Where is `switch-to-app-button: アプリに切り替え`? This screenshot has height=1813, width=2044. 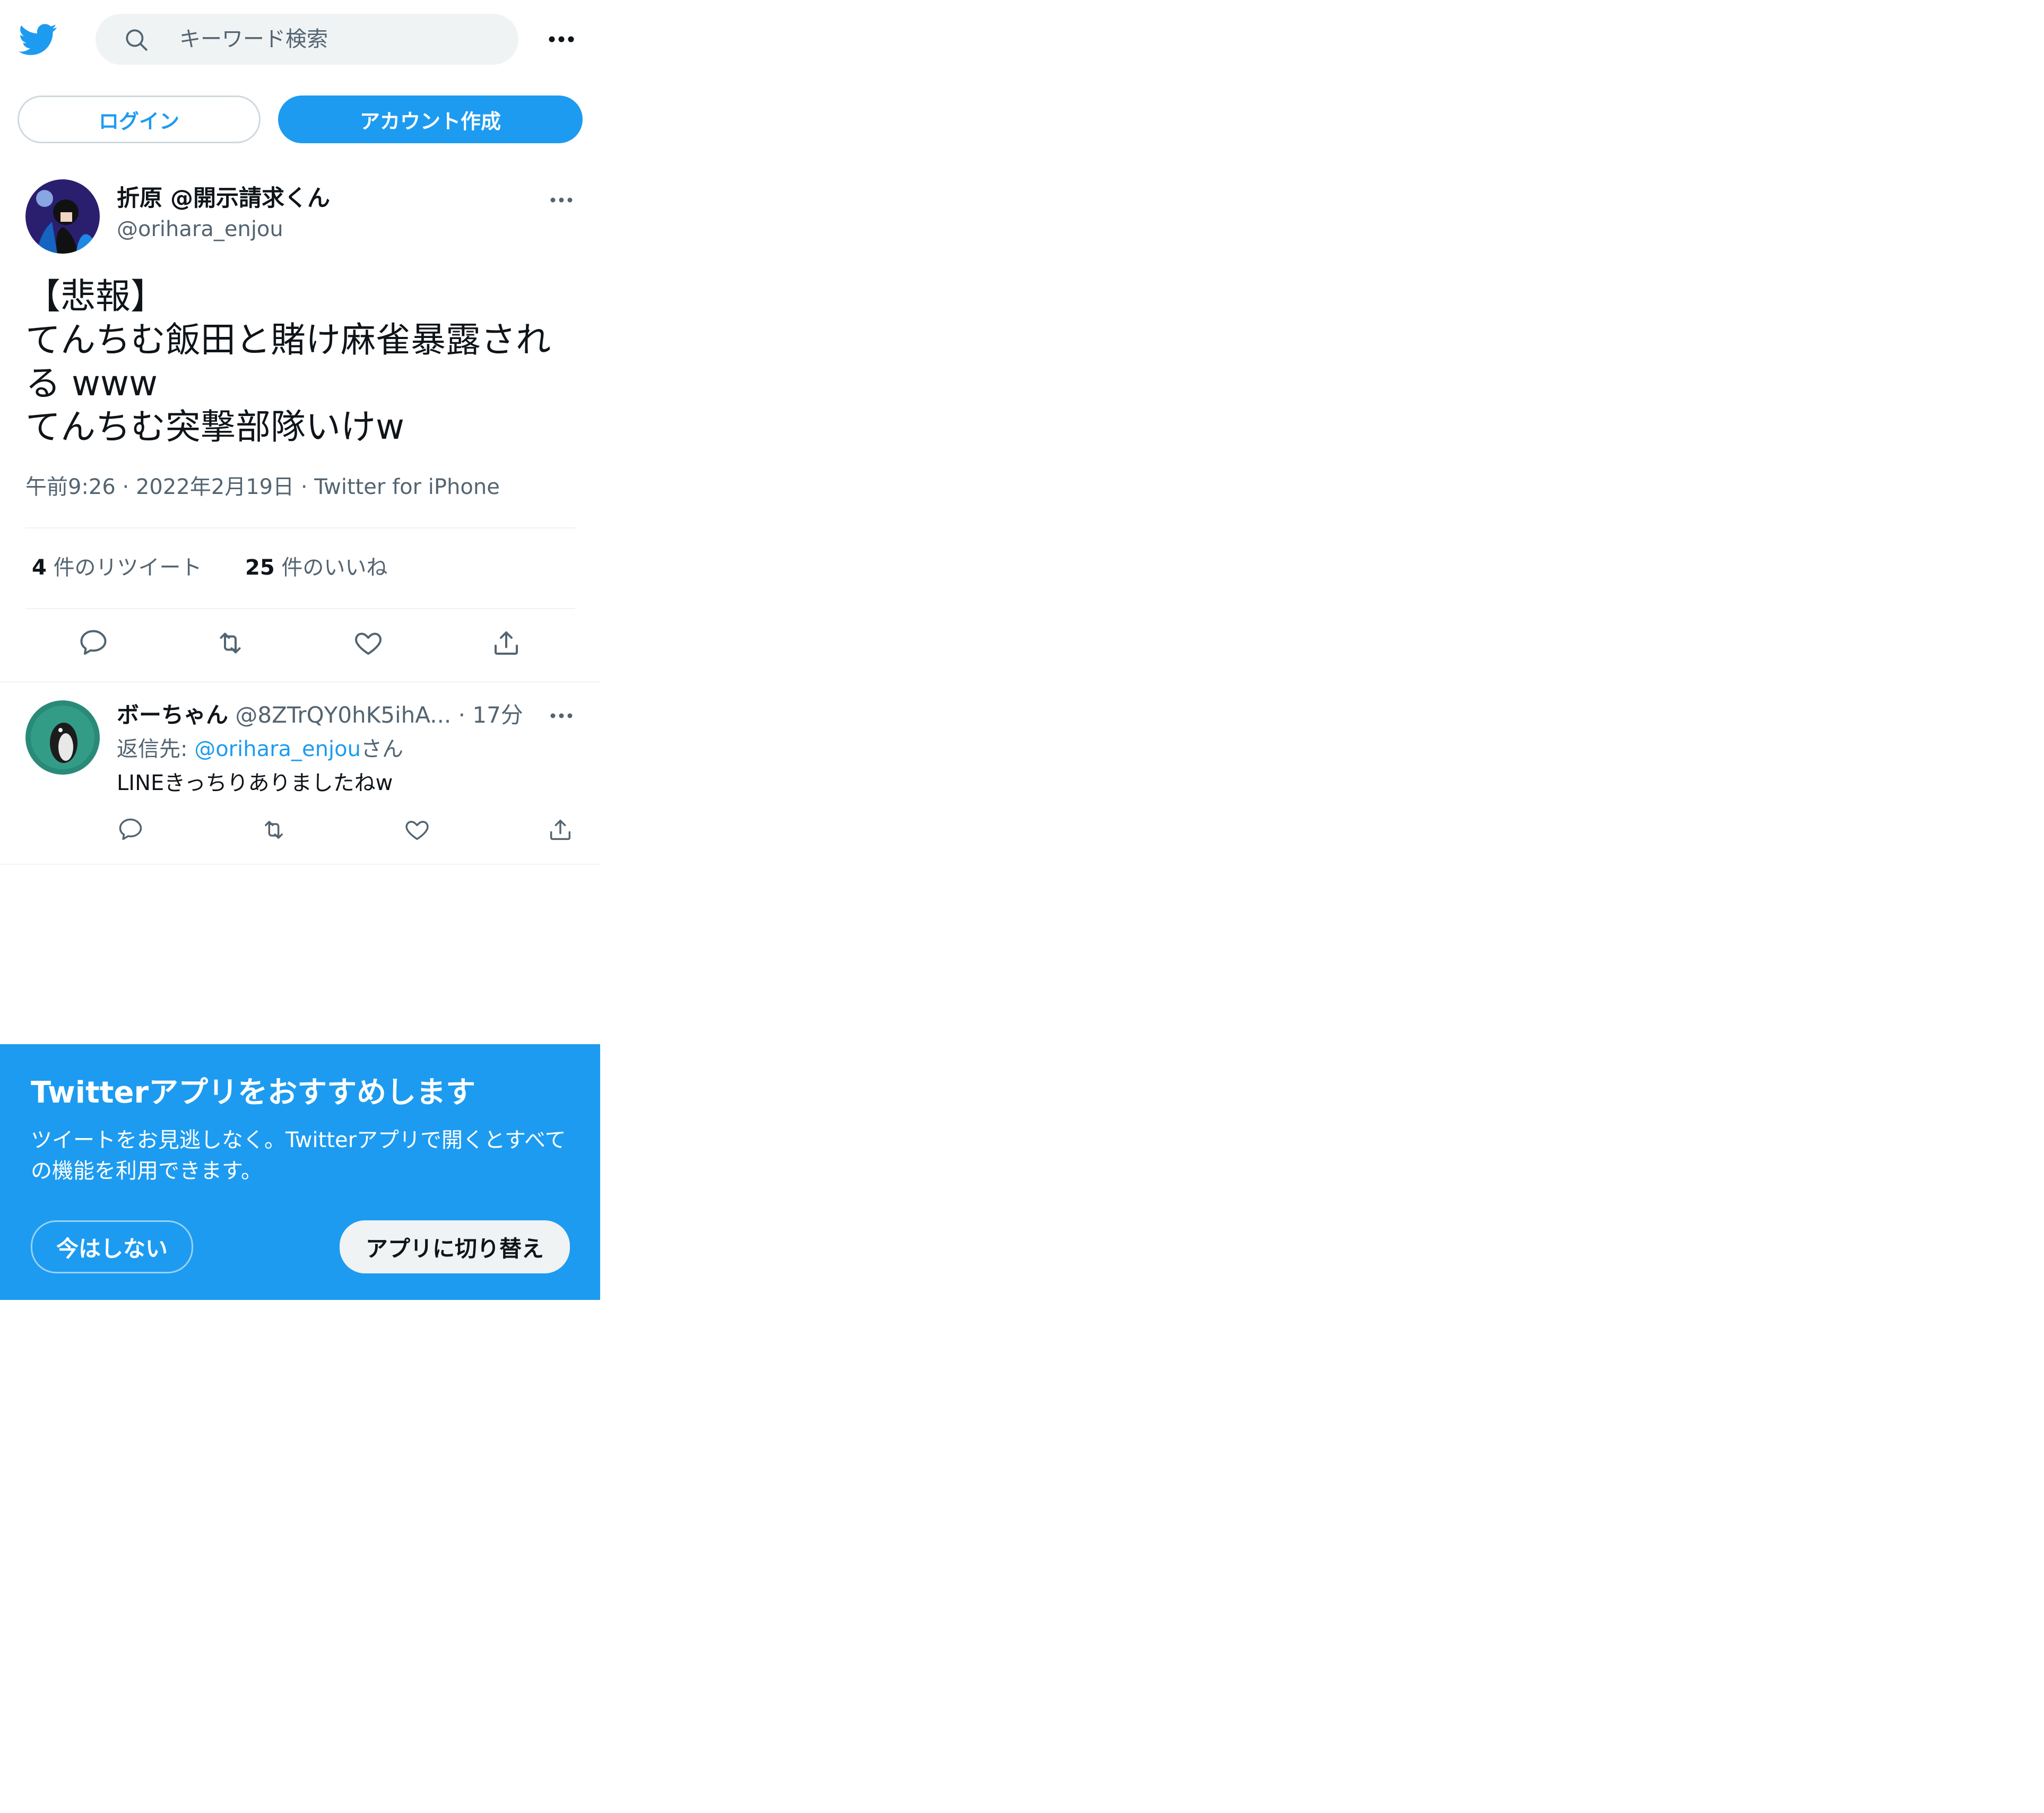
switch-to-app-button: アプリに切り替え is located at coordinates (455, 1247).